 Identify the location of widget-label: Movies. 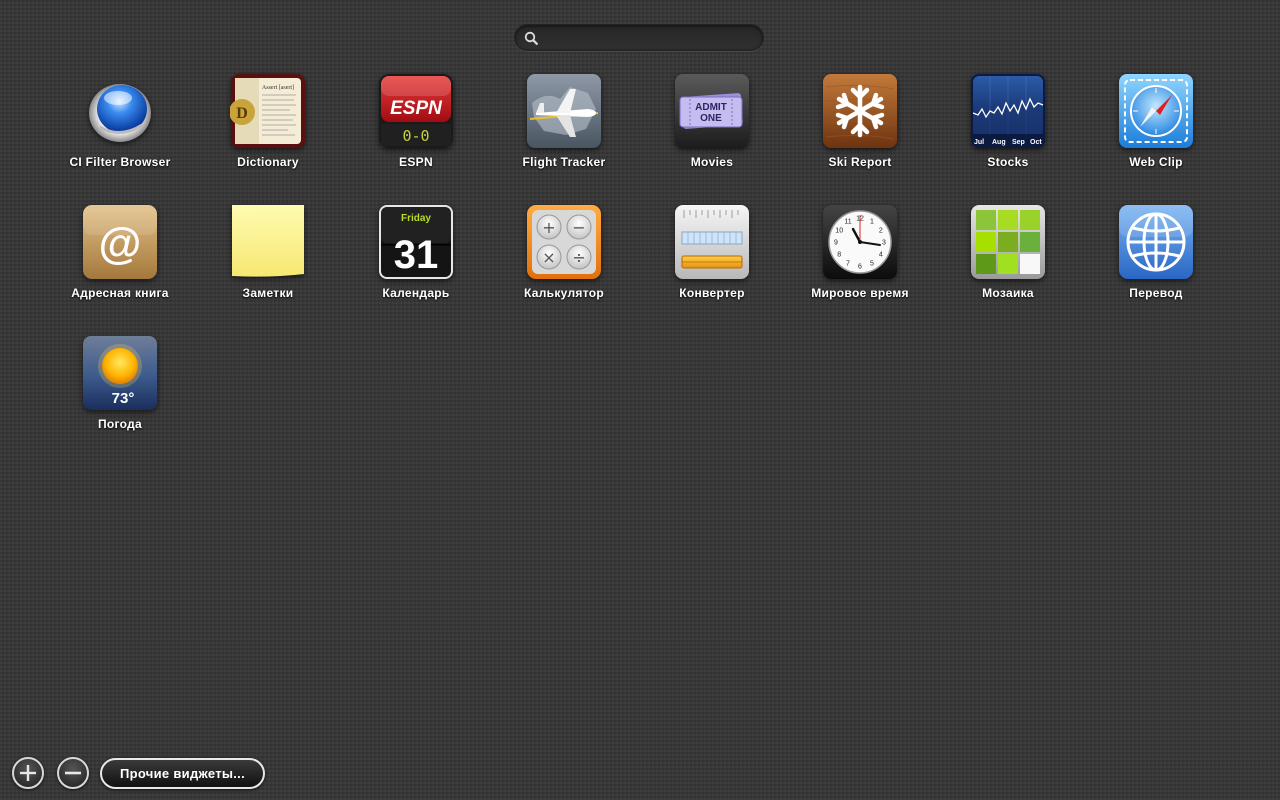
(712, 162).